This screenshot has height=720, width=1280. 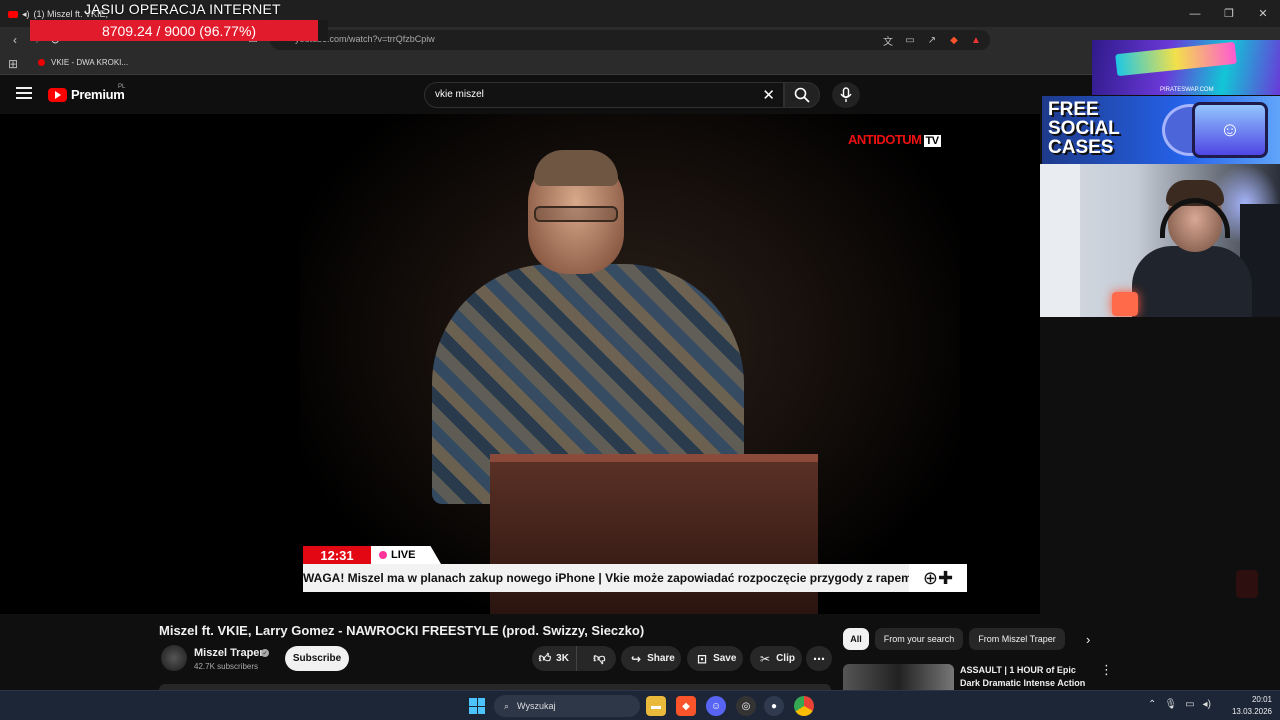 I want to click on voice-search-button, so click(x=846, y=95).